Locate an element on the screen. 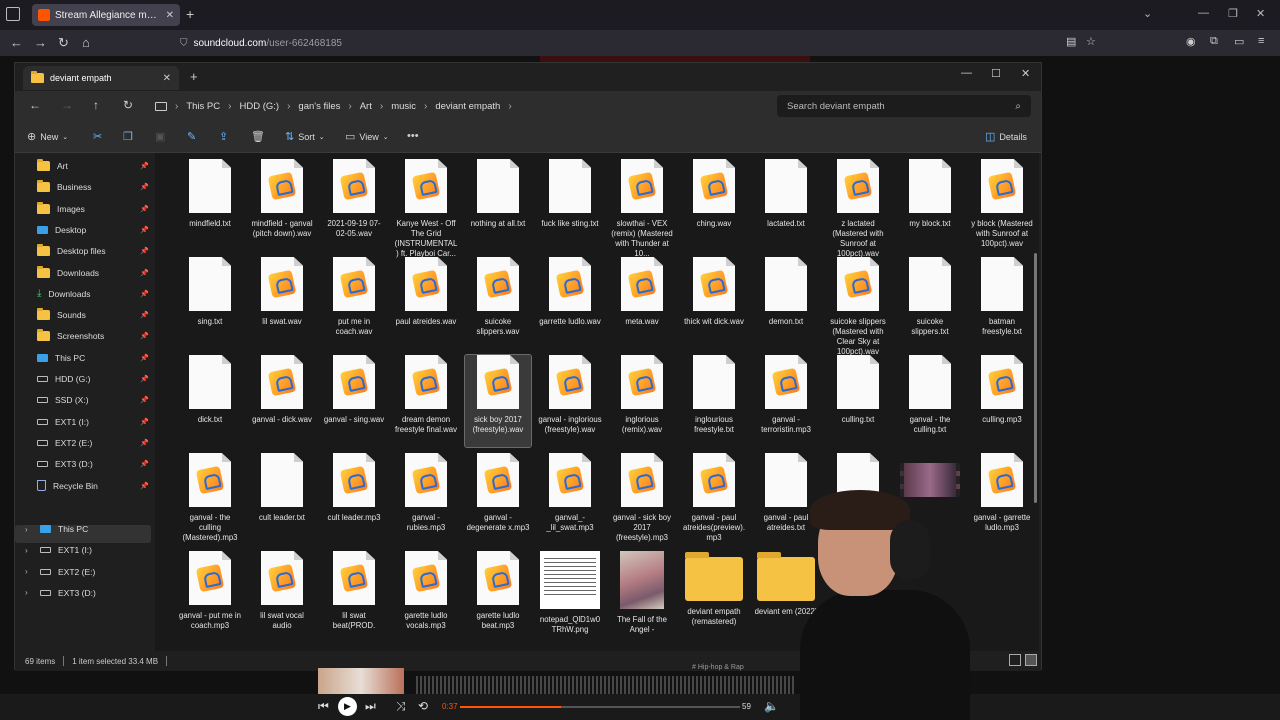  file-item: put me in coach.wav is located at coordinates (354, 303).